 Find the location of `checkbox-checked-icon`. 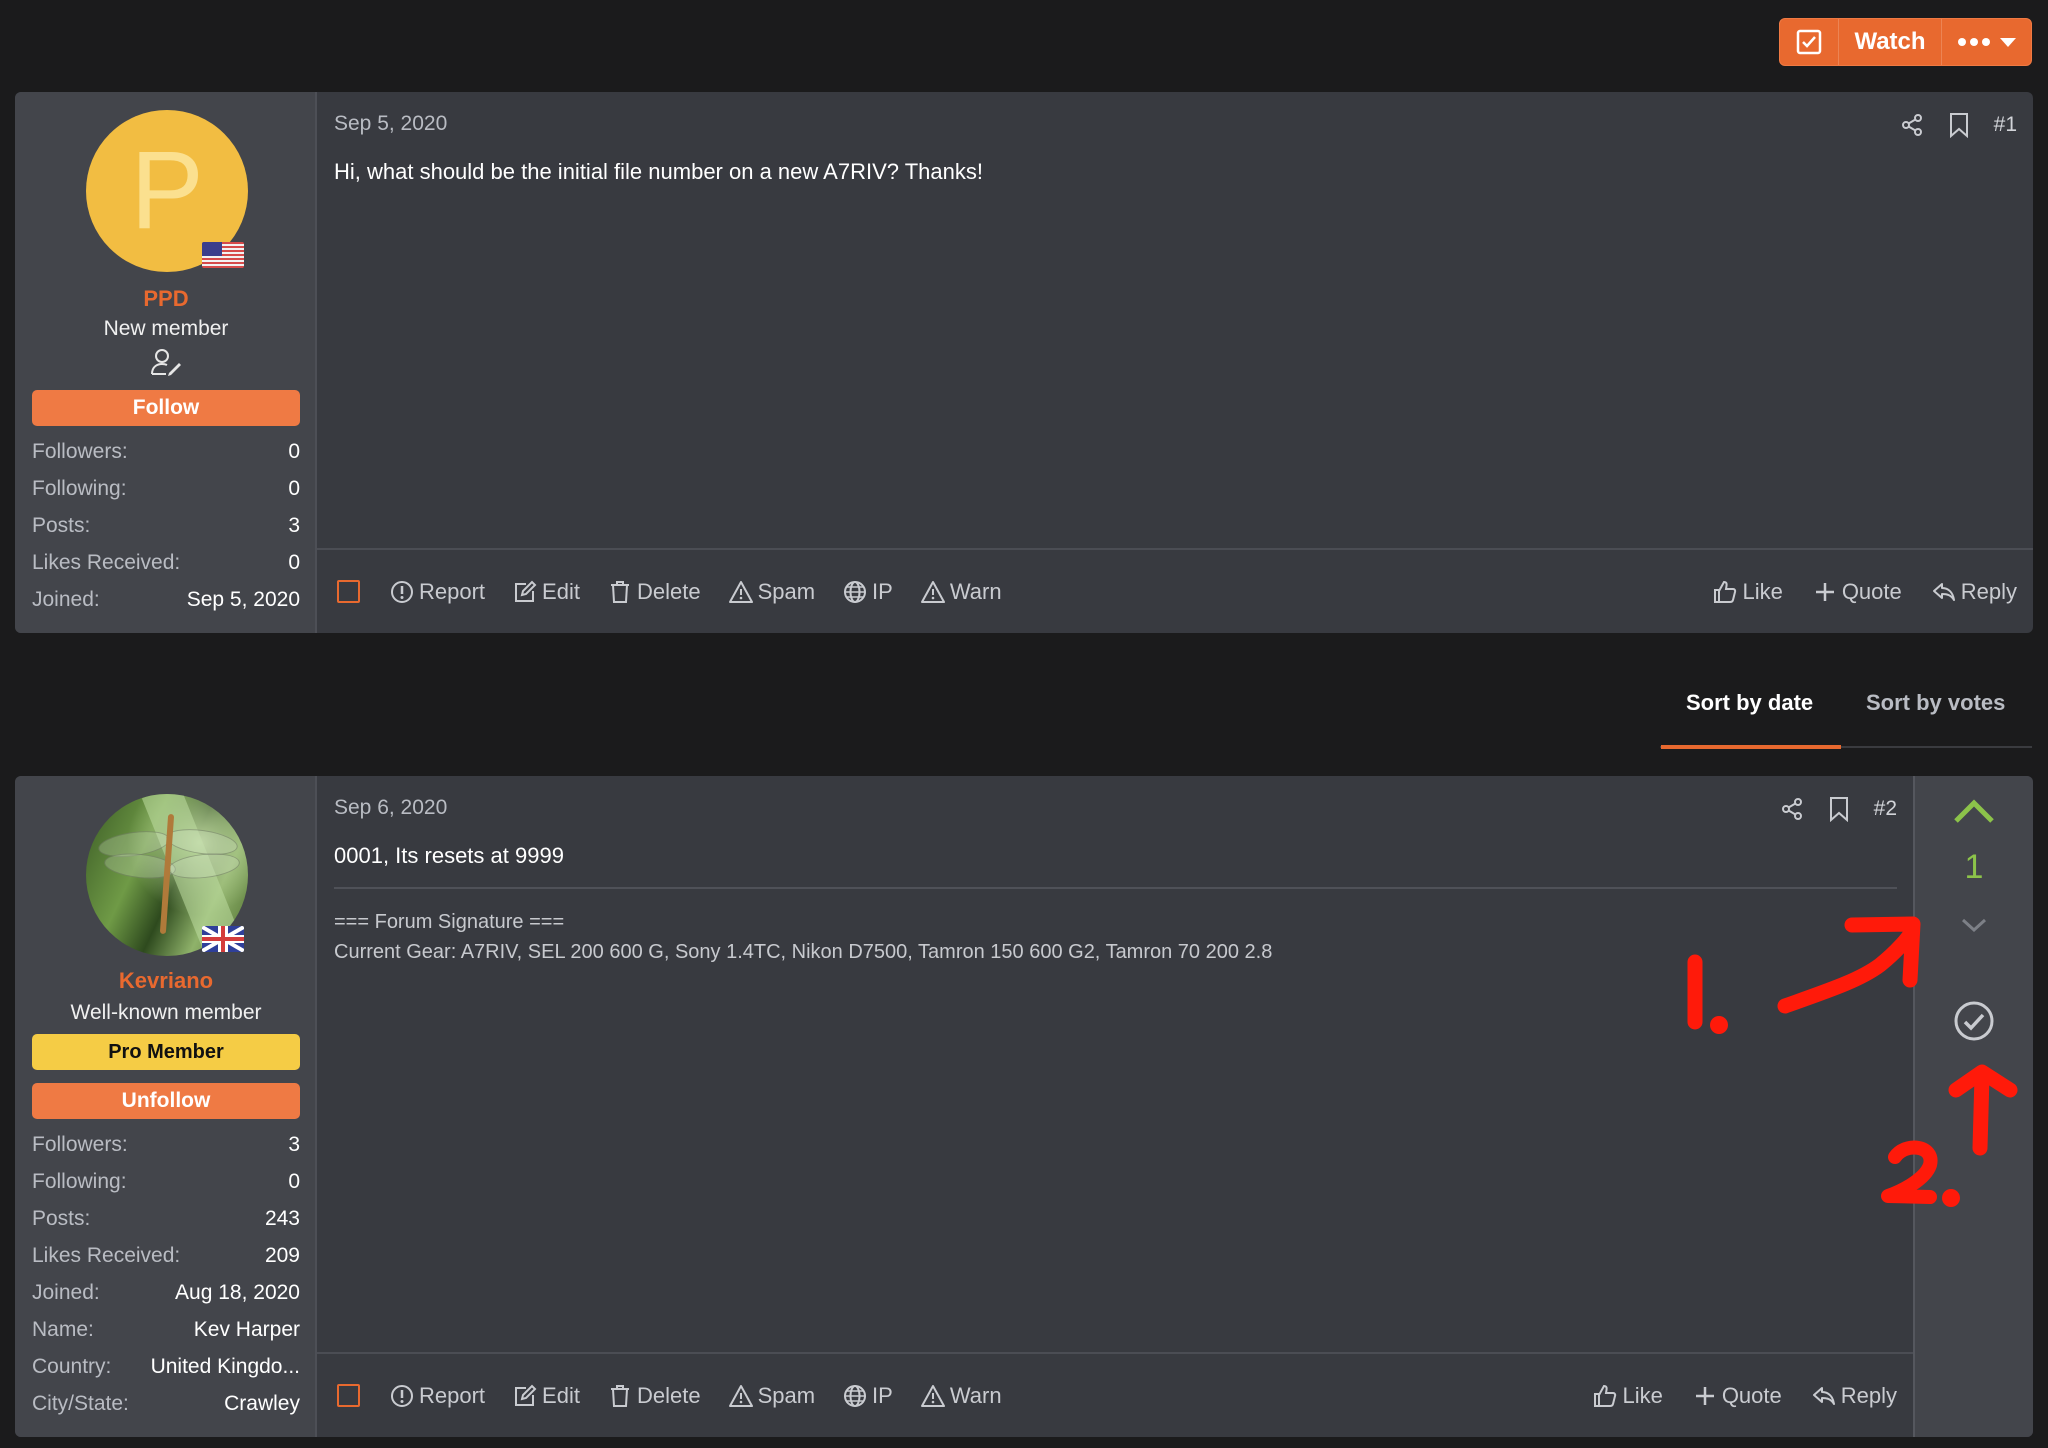

checkbox-checked-icon is located at coordinates (1809, 42).